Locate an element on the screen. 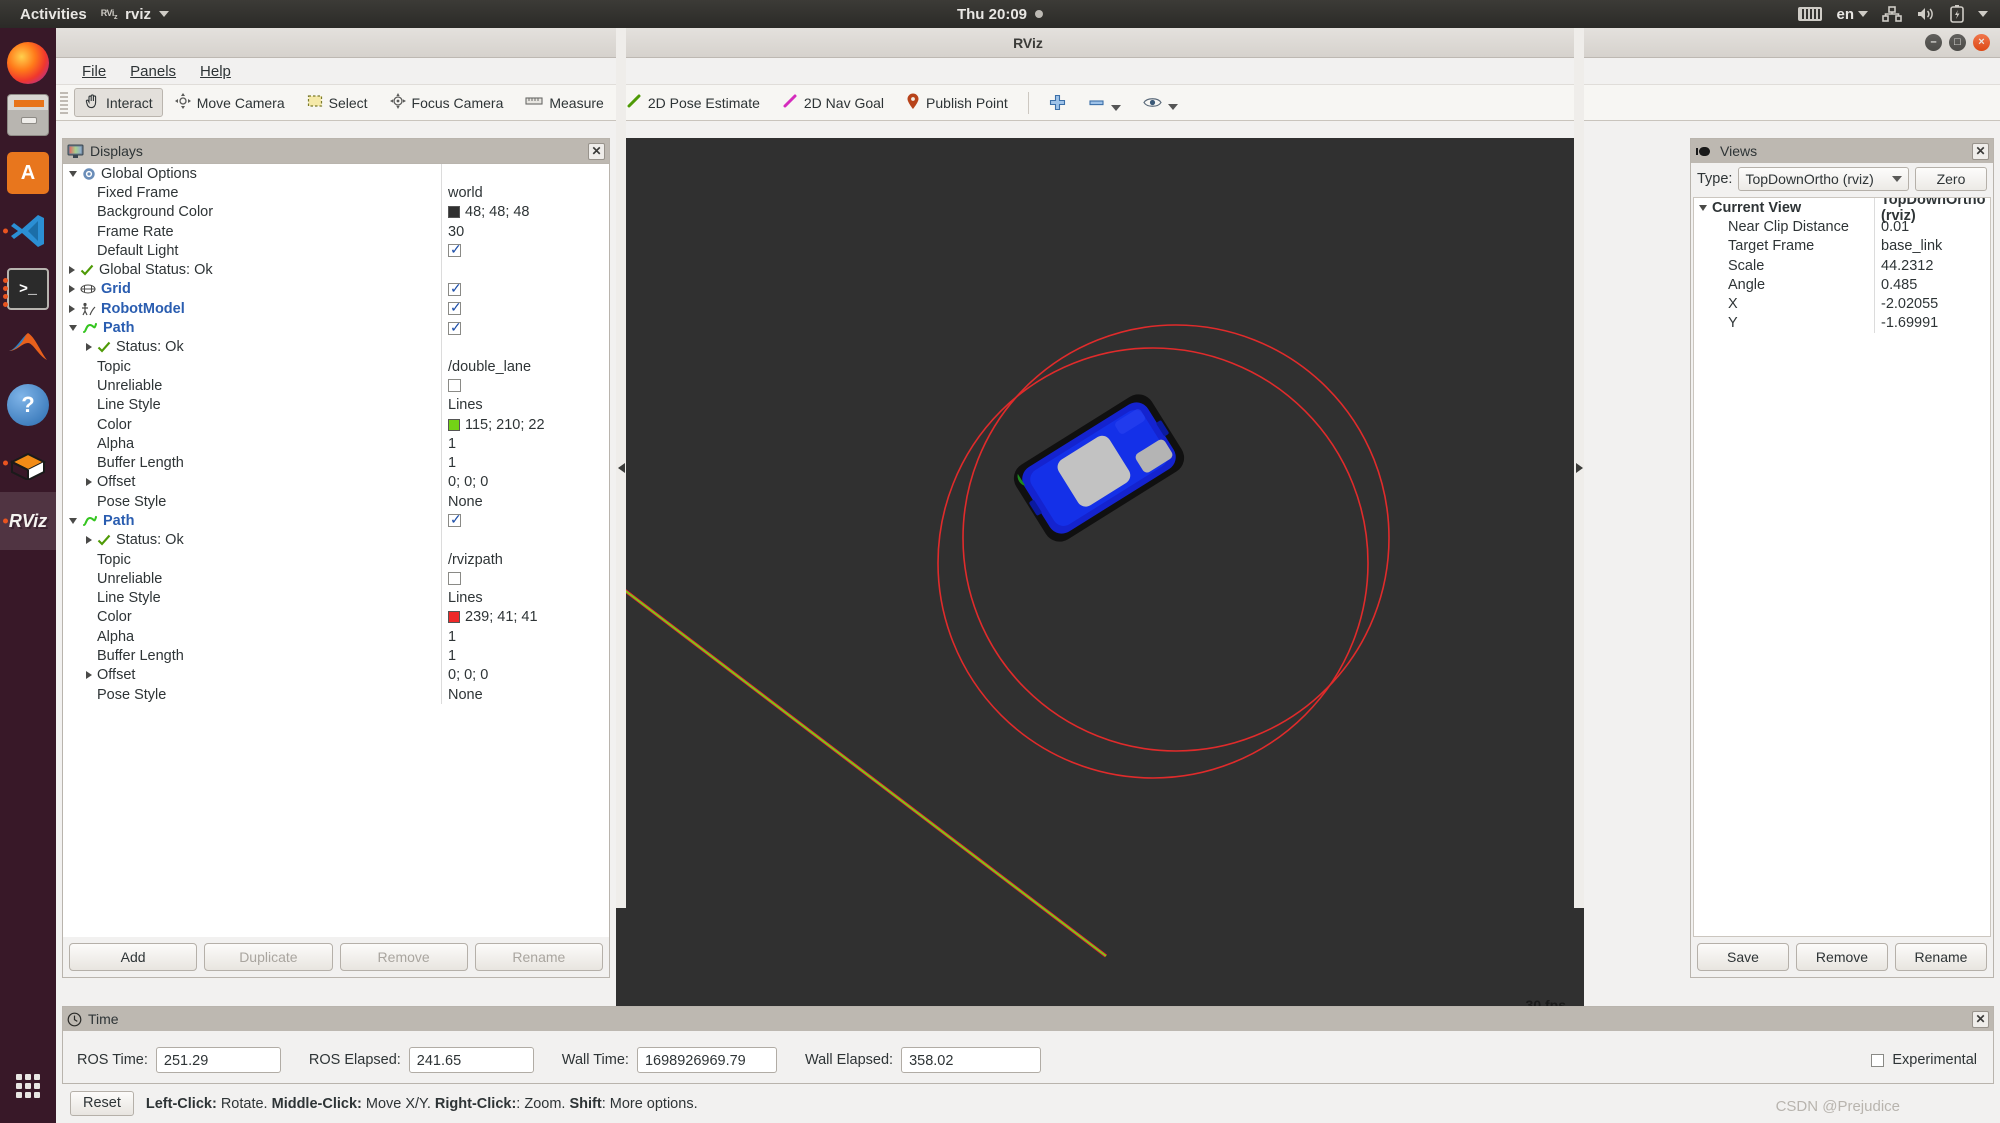 The image size is (2000, 1123). add-button: Add is located at coordinates (133, 957).